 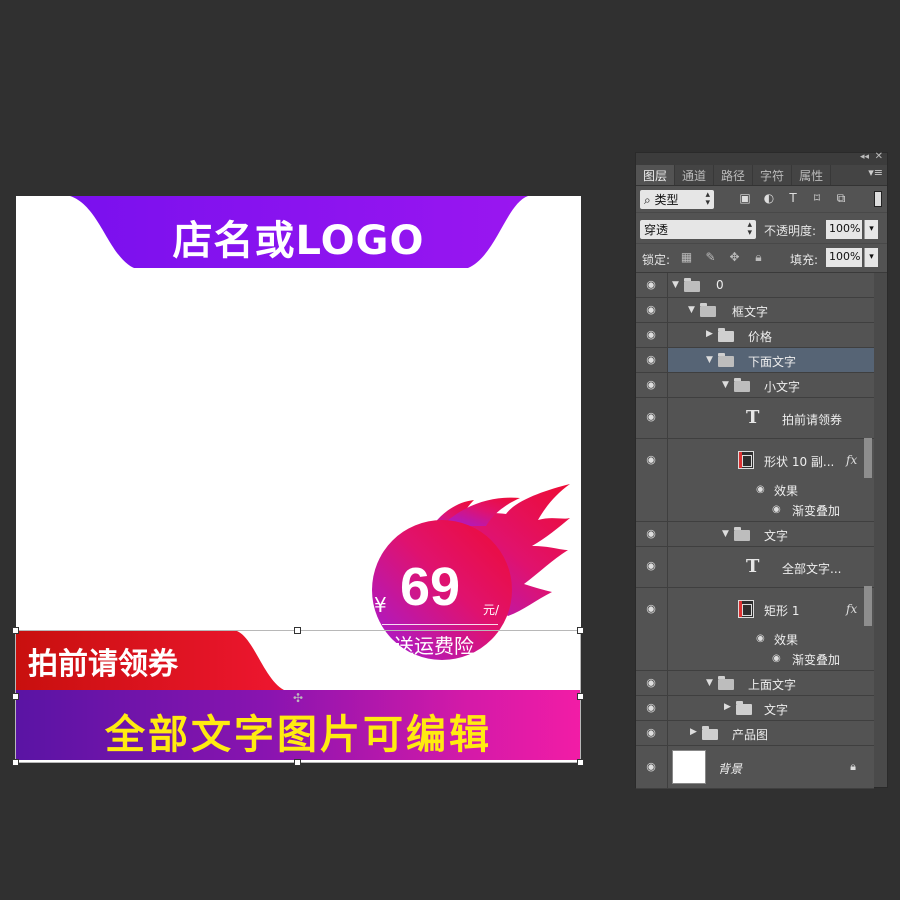 I want to click on opacity-label: 不透明度:, so click(x=790, y=231).